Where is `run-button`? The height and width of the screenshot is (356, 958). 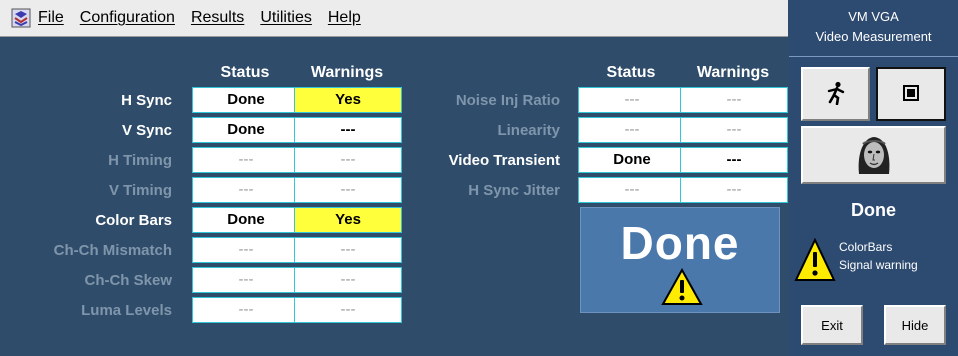
run-button is located at coordinates (835, 94).